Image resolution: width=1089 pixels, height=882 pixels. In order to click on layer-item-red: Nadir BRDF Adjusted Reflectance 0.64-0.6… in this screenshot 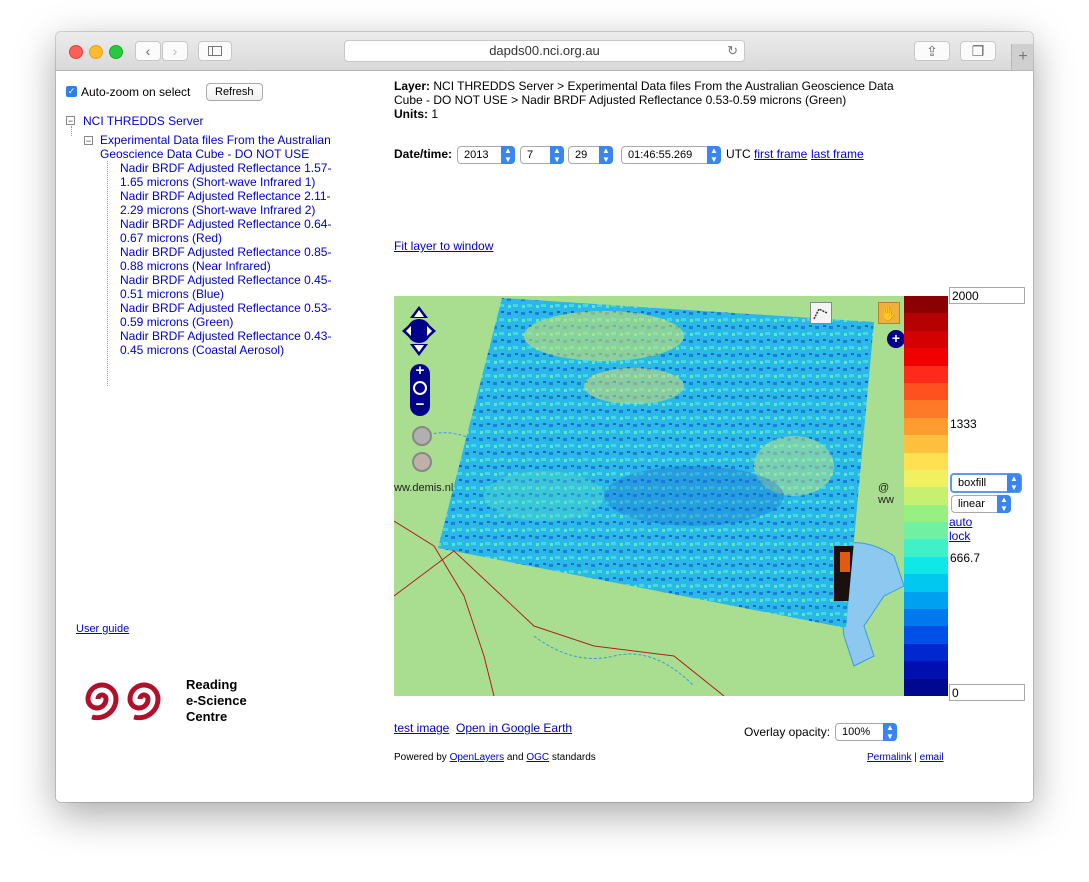, I will do `click(230, 231)`.